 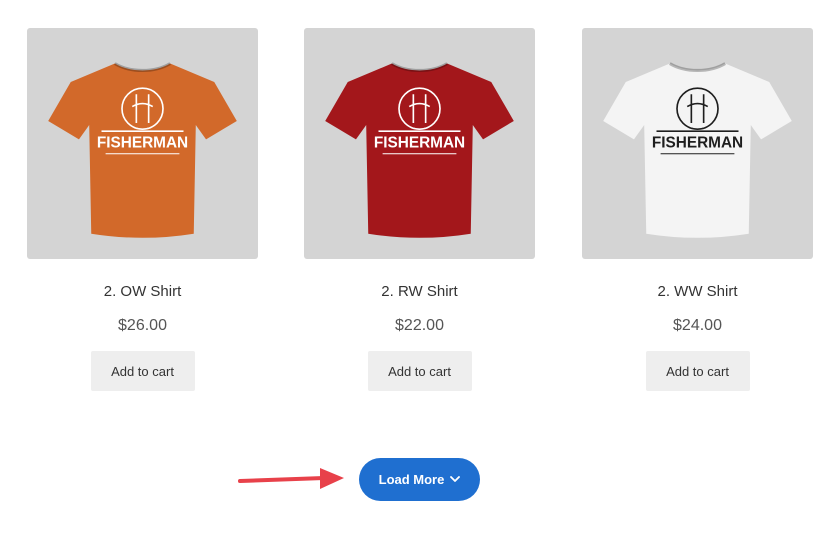 What do you see at coordinates (697, 292) in the screenshot?
I see `product-name: 2. WW Shirt` at bounding box center [697, 292].